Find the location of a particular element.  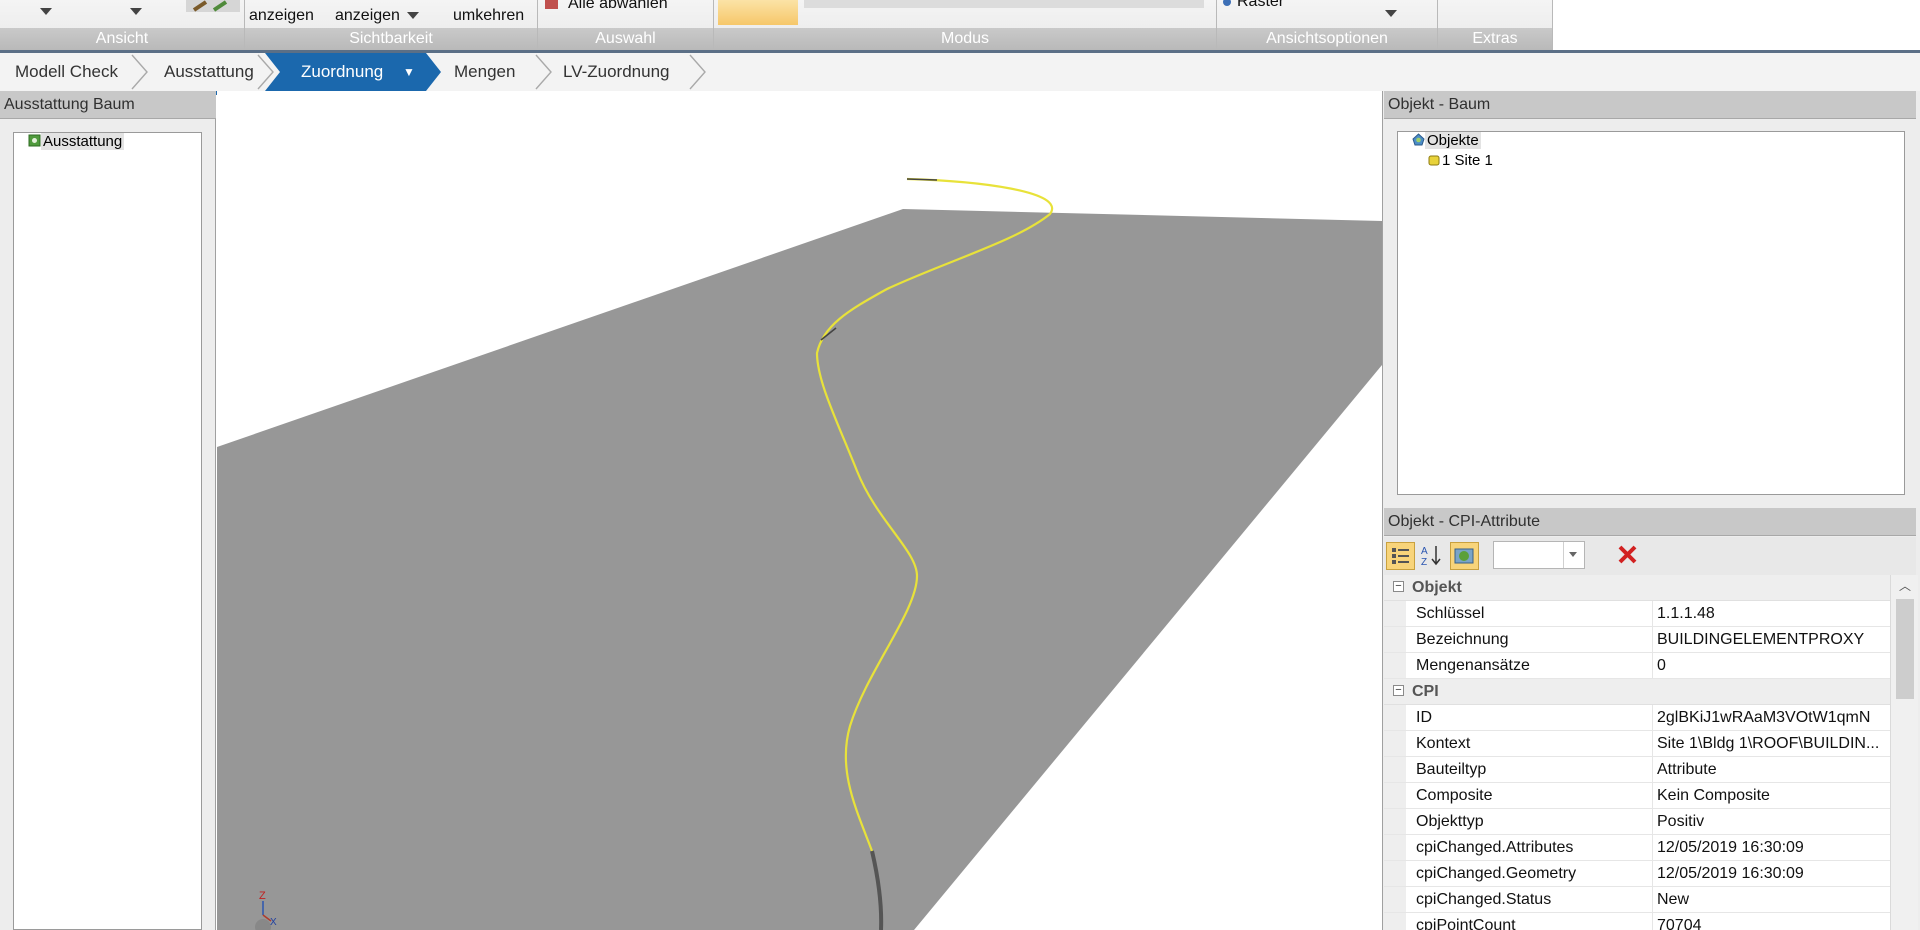

attribute-key: cpiChanged.Status is located at coordinates (1484, 899).